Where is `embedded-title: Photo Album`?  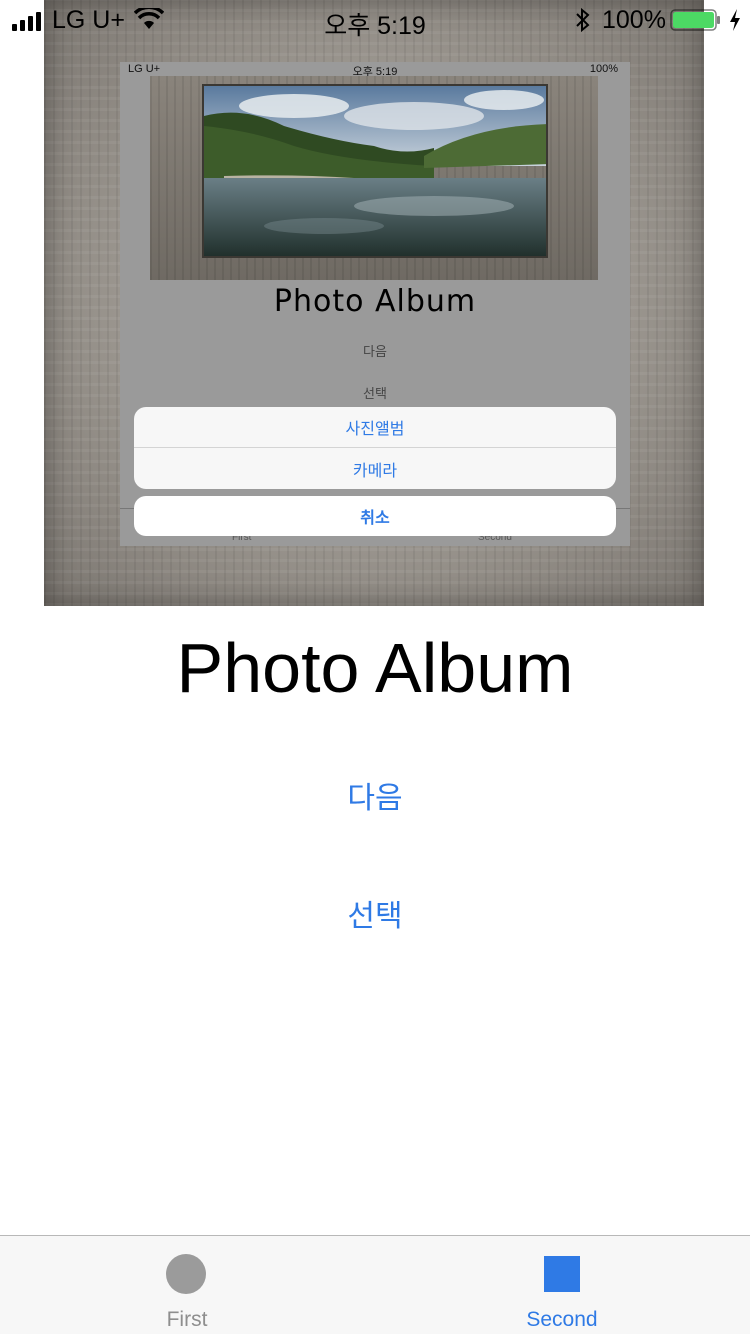
embedded-title: Photo Album is located at coordinates (375, 301).